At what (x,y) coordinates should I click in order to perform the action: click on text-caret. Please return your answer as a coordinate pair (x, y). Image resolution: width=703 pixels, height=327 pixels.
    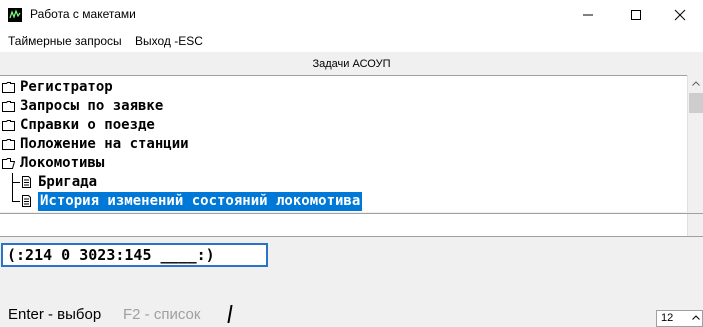
    Looking at the image, I should click on (230, 314).